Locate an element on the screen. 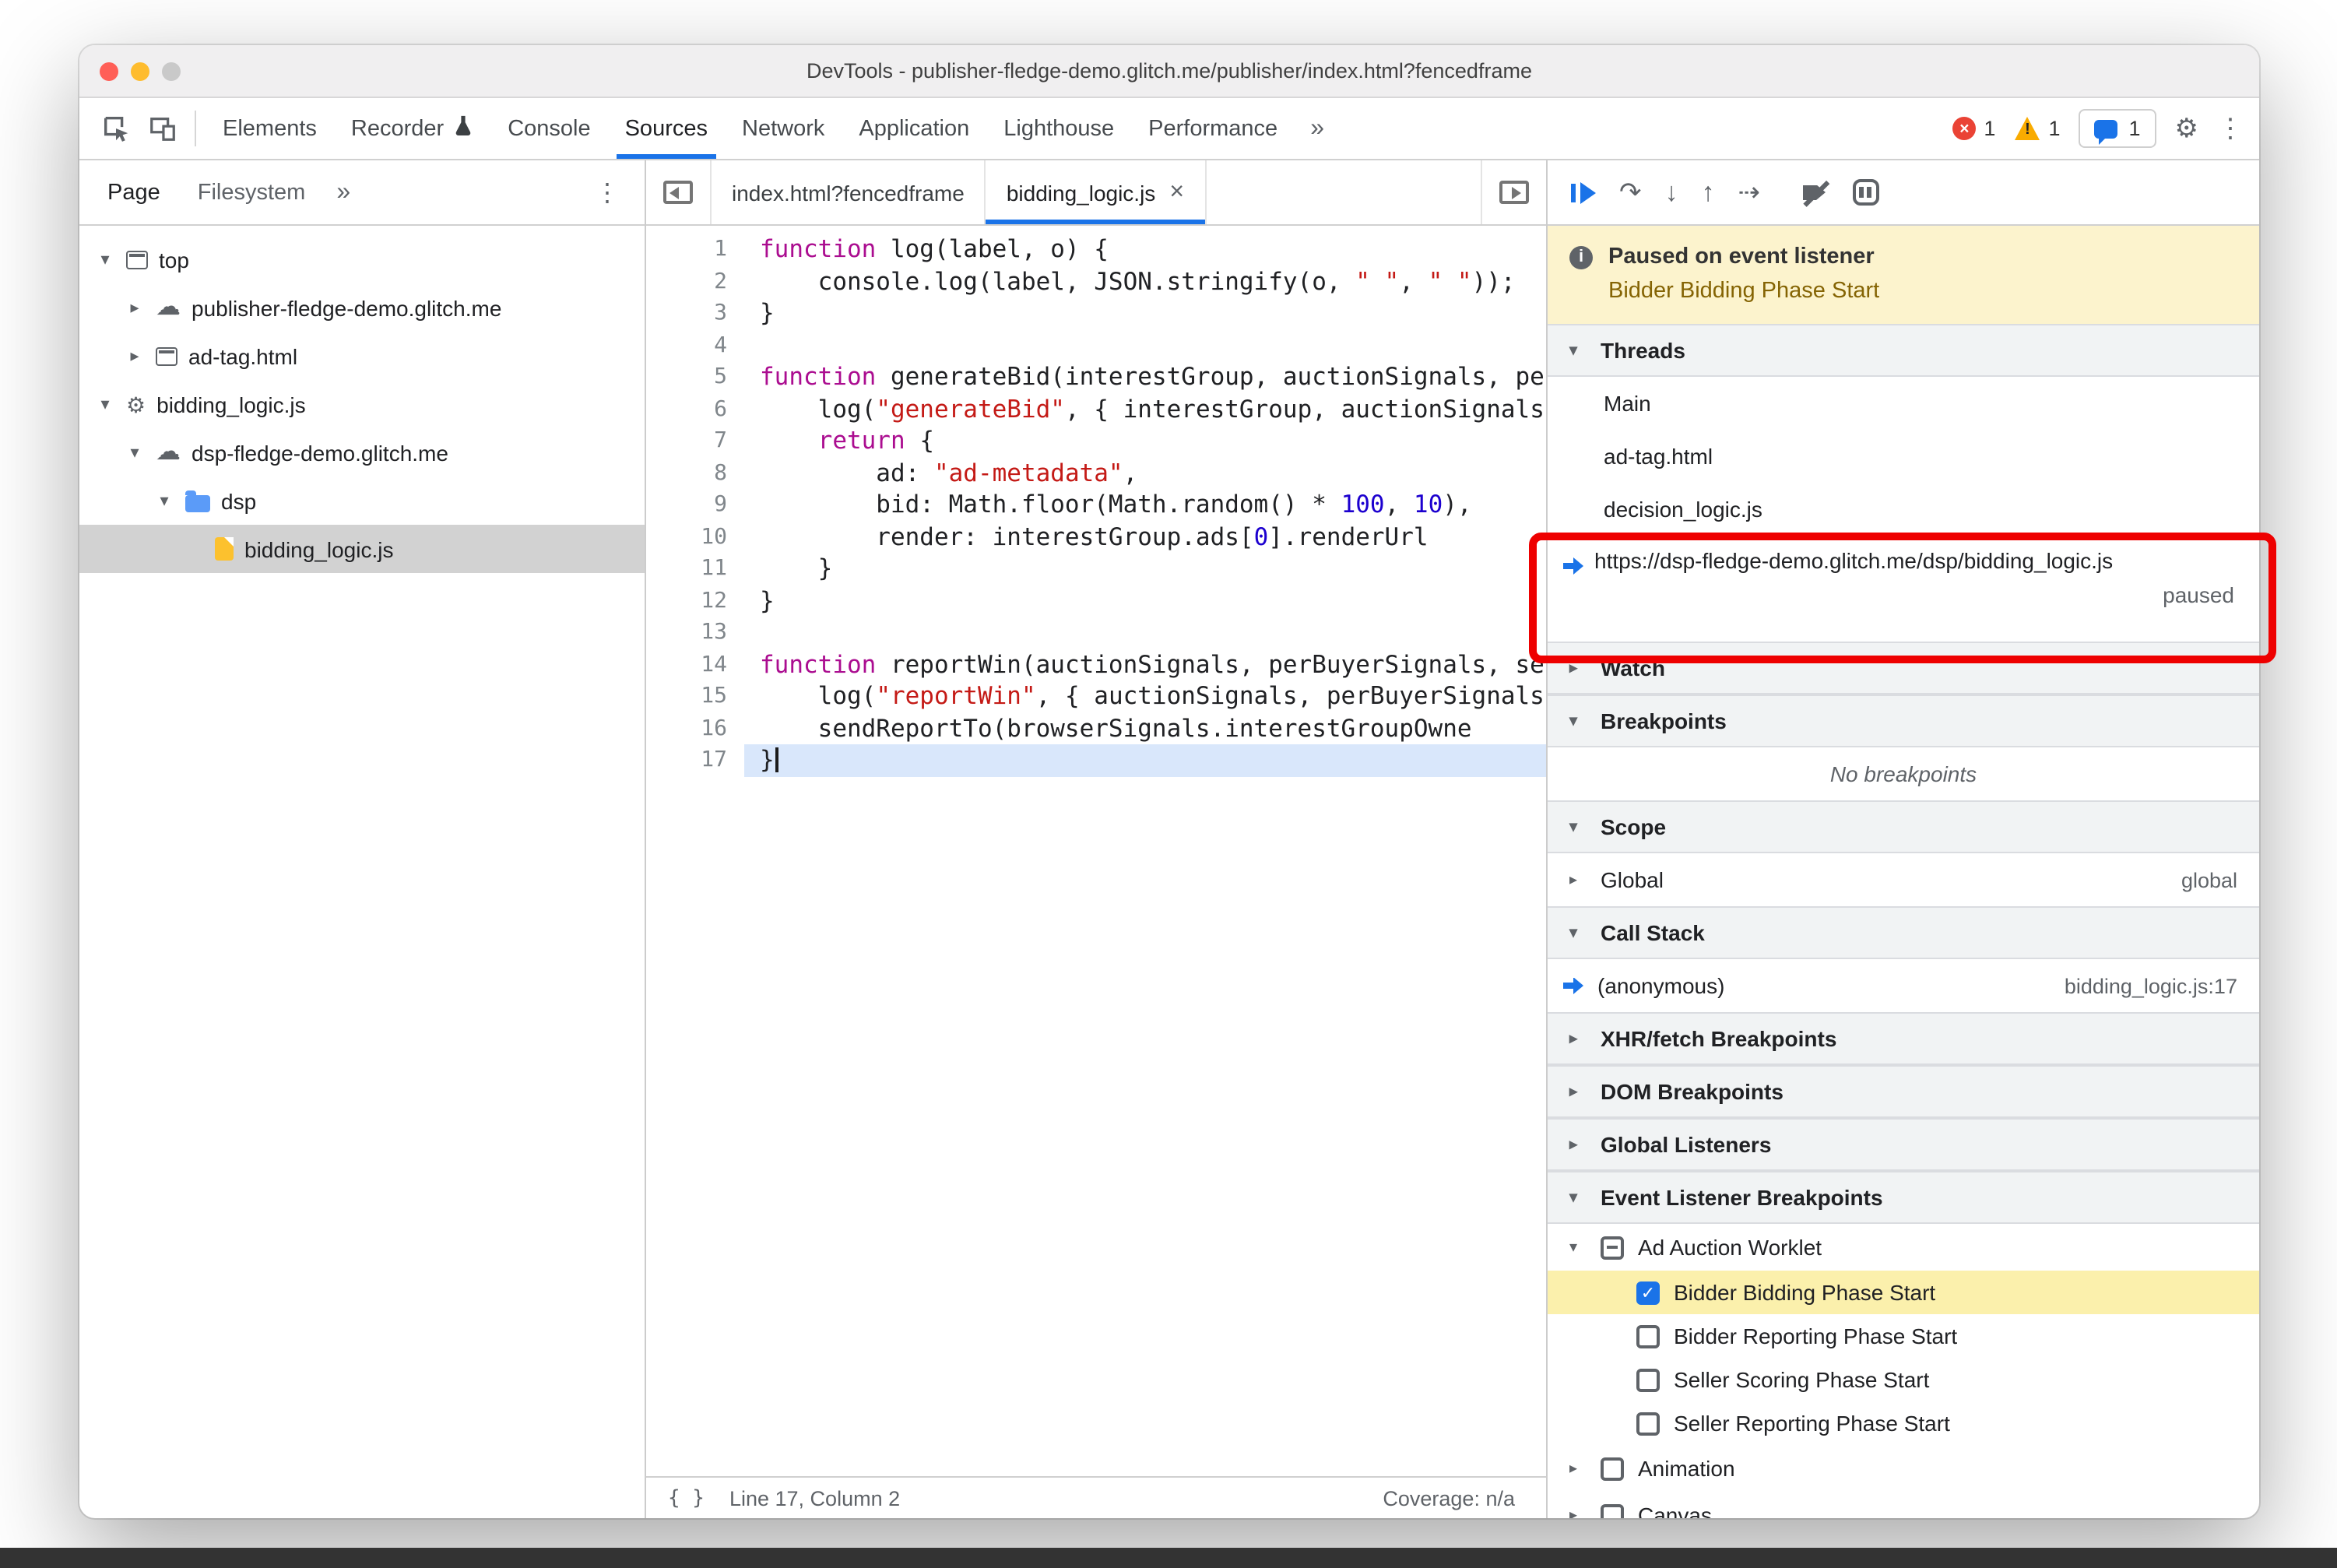 Image resolution: width=2337 pixels, height=1568 pixels. pretty-print-icon: { } is located at coordinates (686, 1498).